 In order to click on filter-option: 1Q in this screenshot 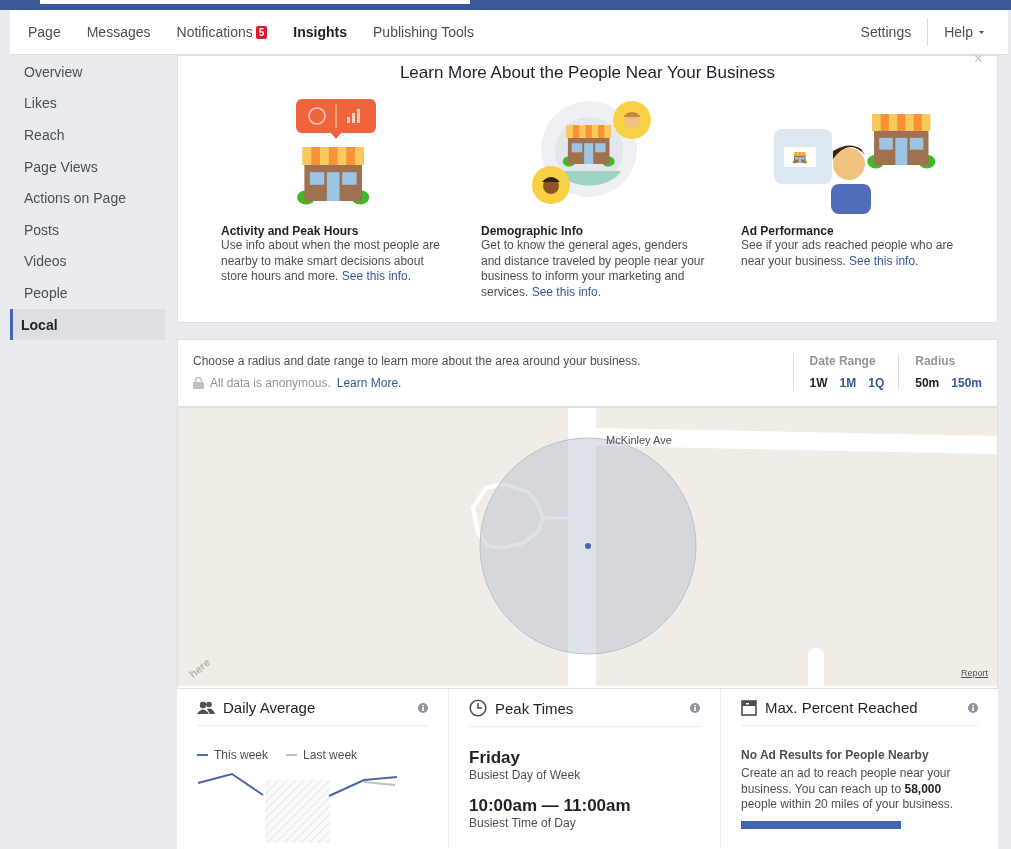, I will do `click(876, 383)`.